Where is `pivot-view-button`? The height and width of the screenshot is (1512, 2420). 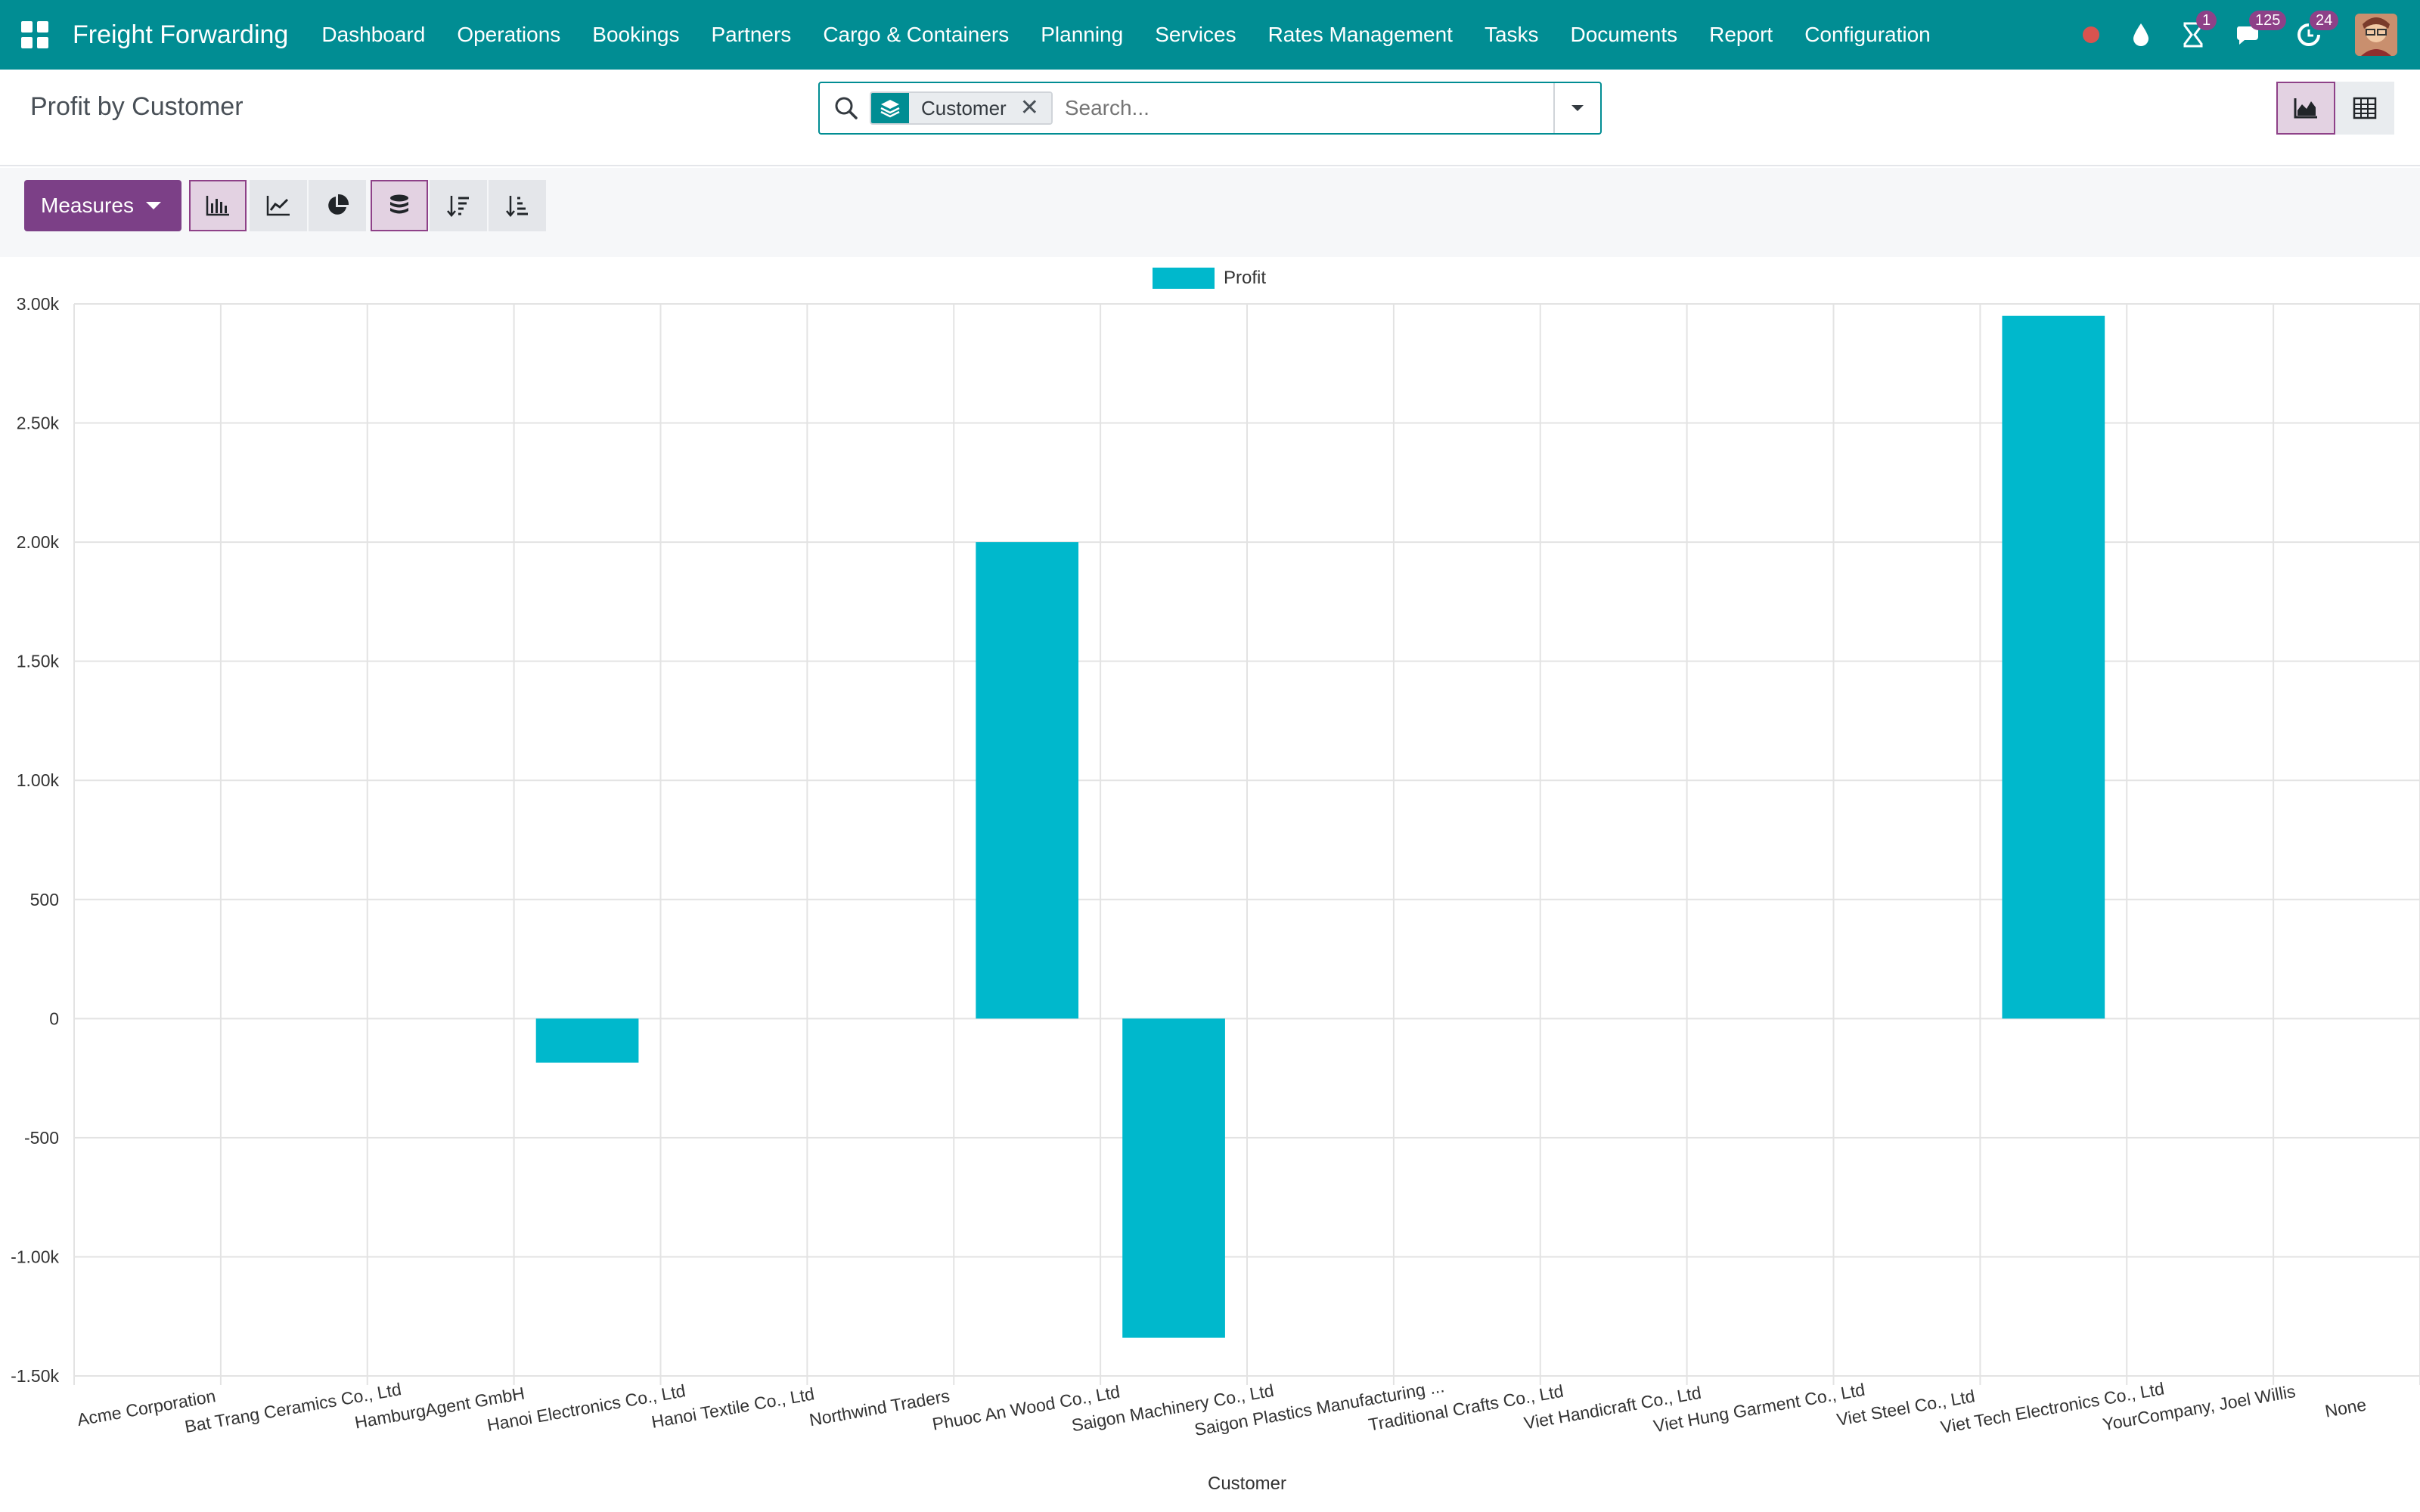
pivot-view-button is located at coordinates (2364, 109).